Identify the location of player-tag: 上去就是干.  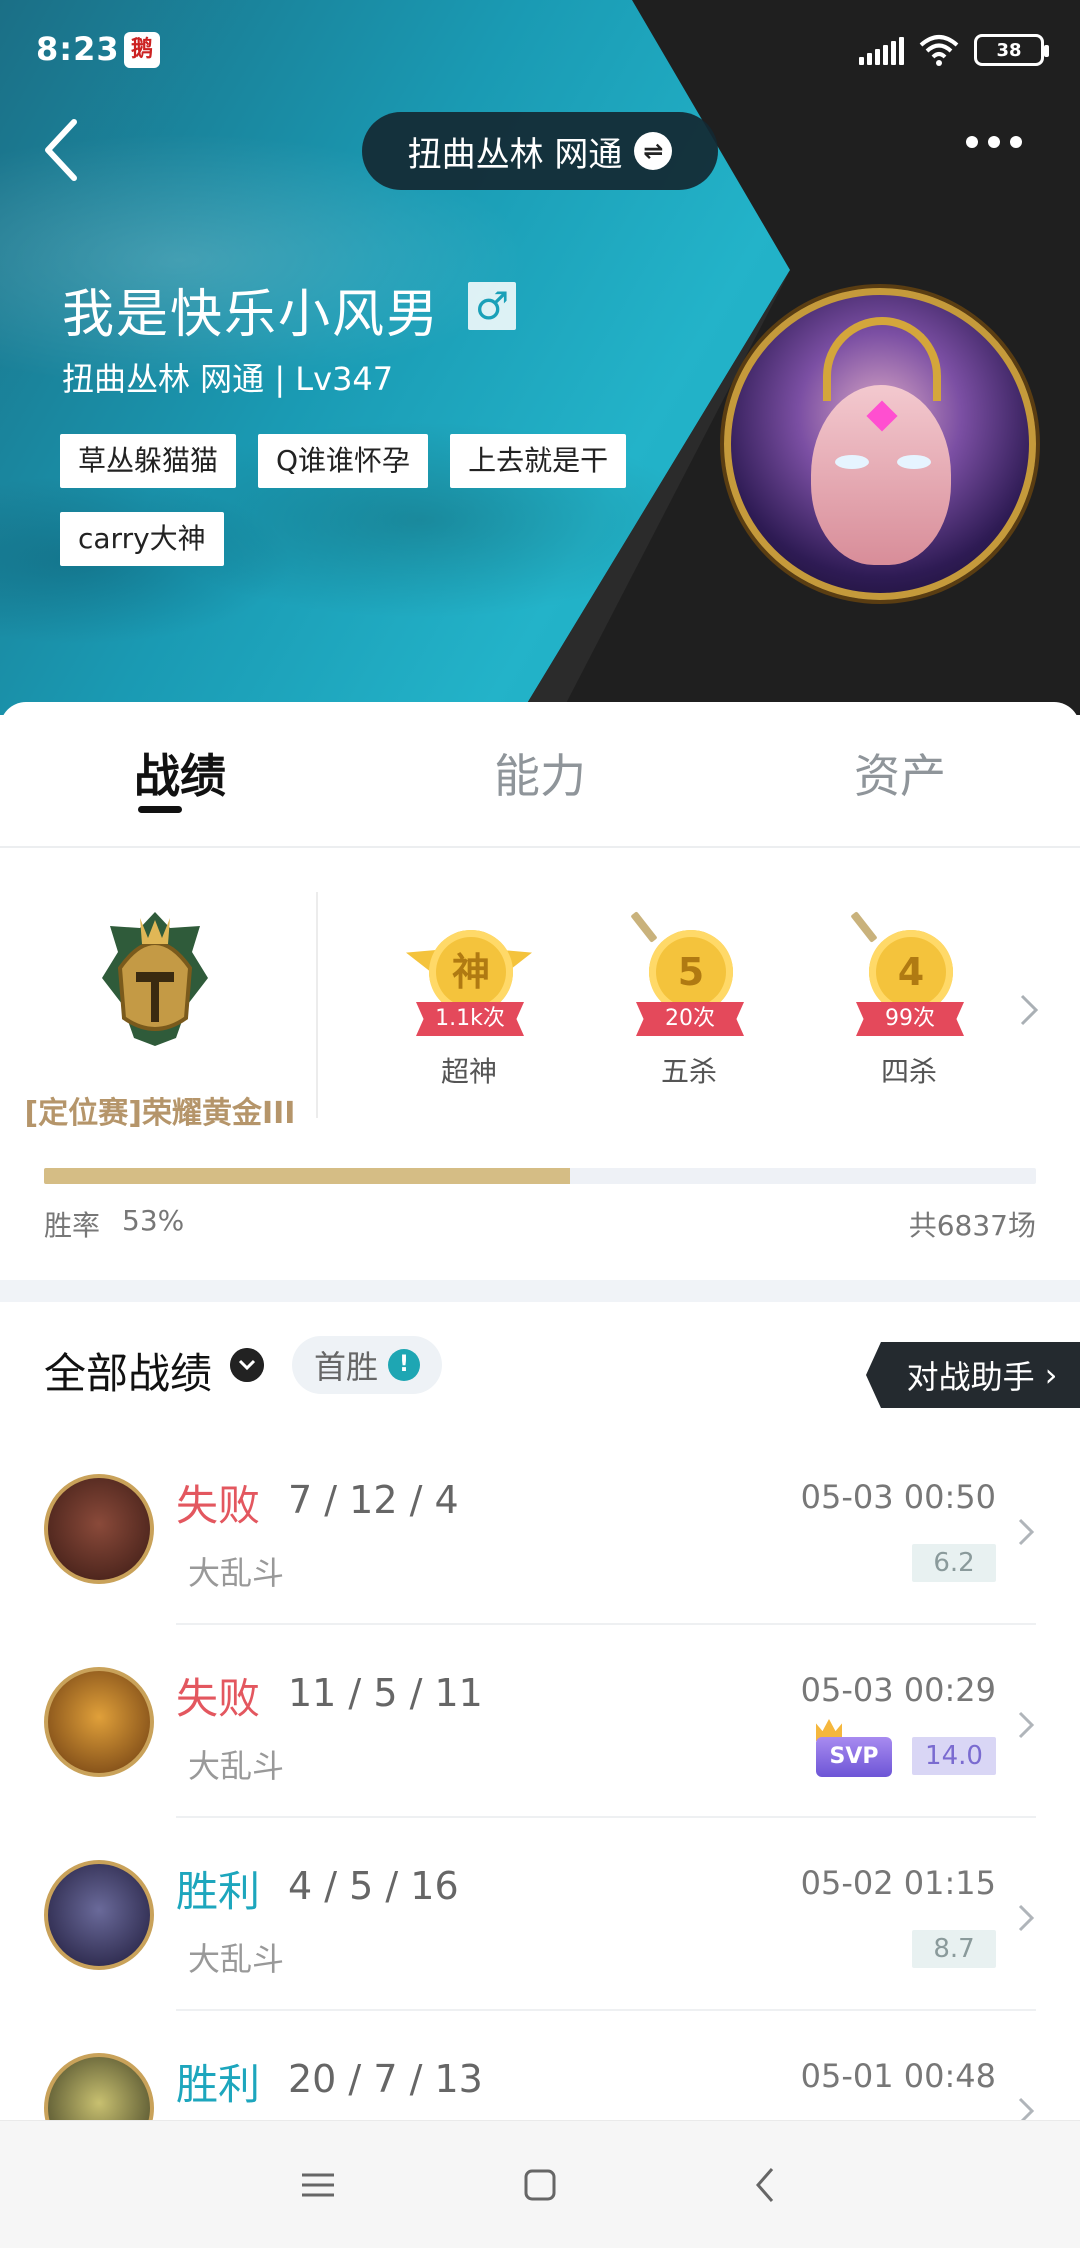
(538, 461).